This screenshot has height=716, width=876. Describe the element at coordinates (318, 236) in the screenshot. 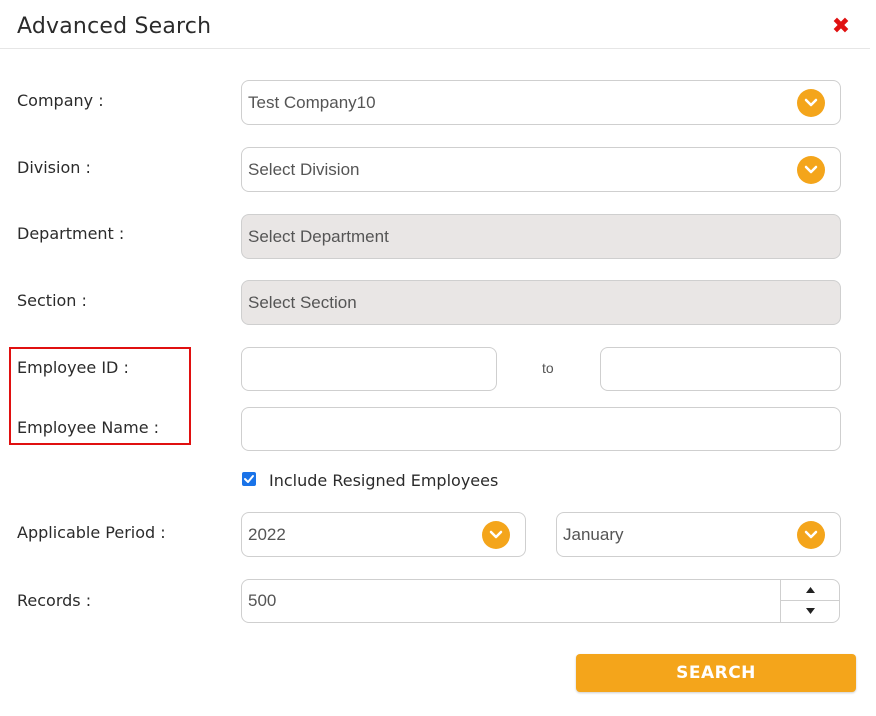

I see `department-select-value: Select Department` at that location.